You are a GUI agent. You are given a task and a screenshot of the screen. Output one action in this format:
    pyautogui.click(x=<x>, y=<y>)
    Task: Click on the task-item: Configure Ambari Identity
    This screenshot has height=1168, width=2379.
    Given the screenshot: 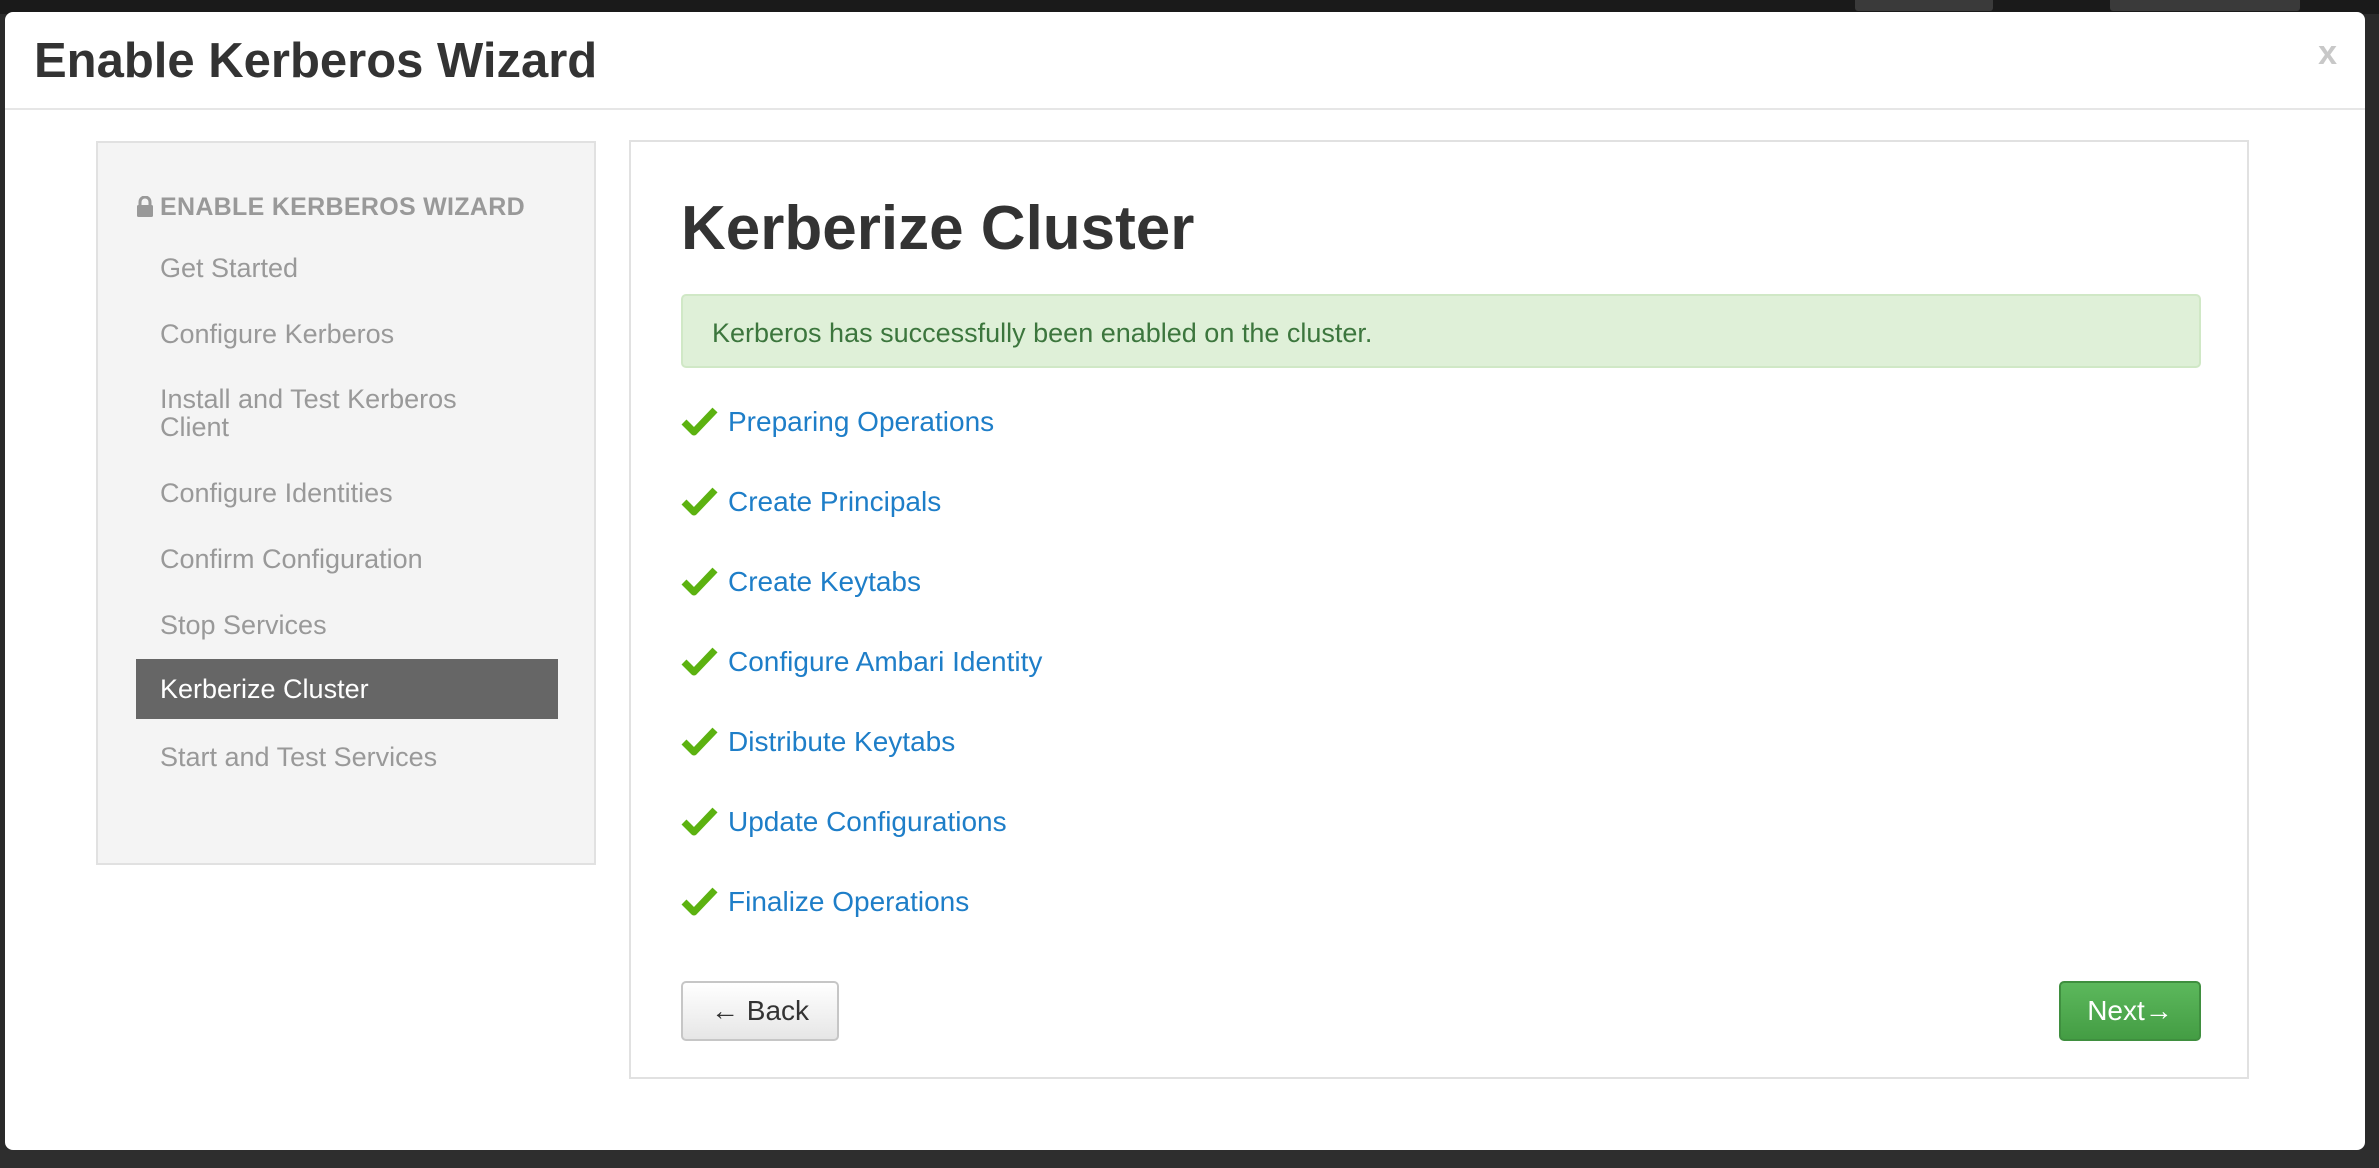 What is the action you would take?
    pyautogui.click(x=861, y=682)
    